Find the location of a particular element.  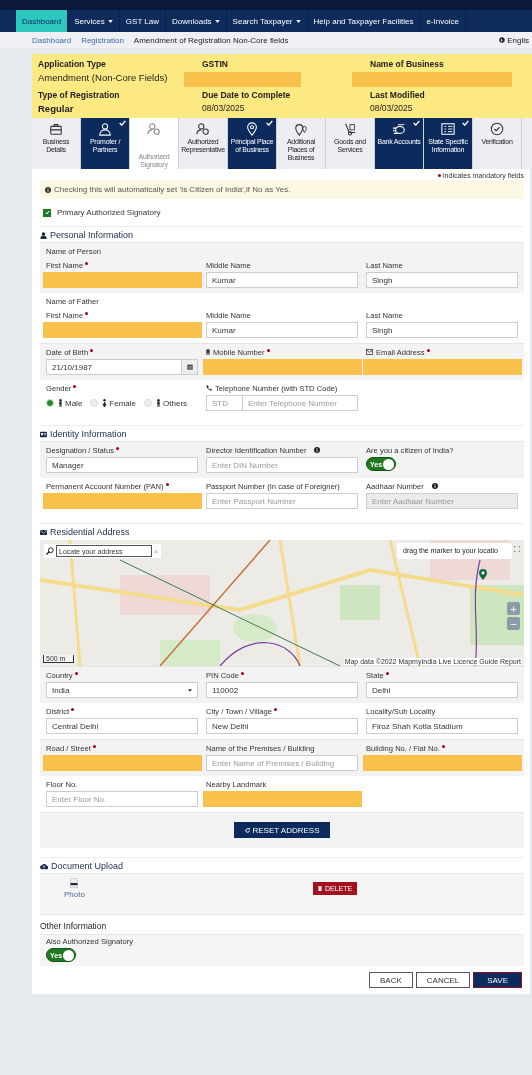

text-field: Enter DIN Number is located at coordinates (282, 465).